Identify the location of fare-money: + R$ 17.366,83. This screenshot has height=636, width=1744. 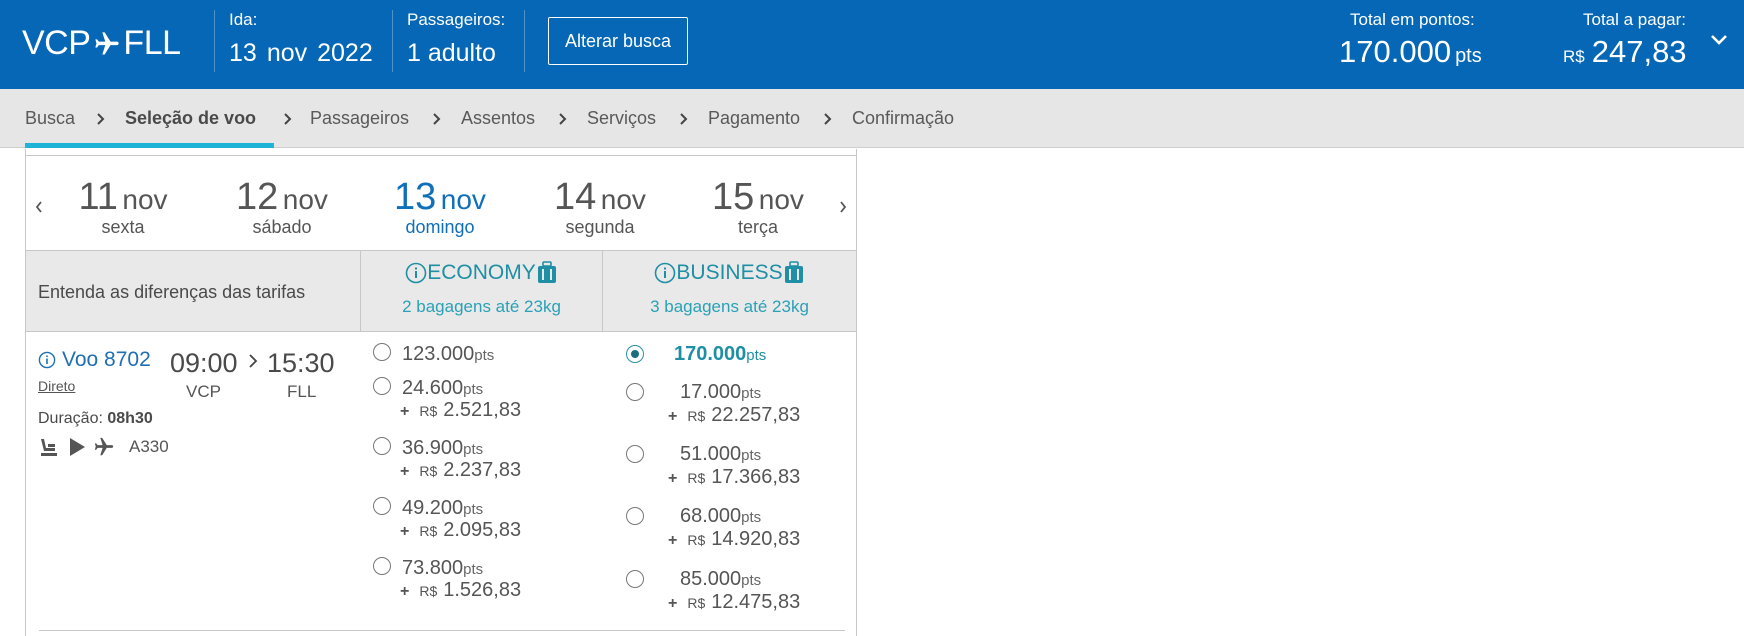
(734, 477).